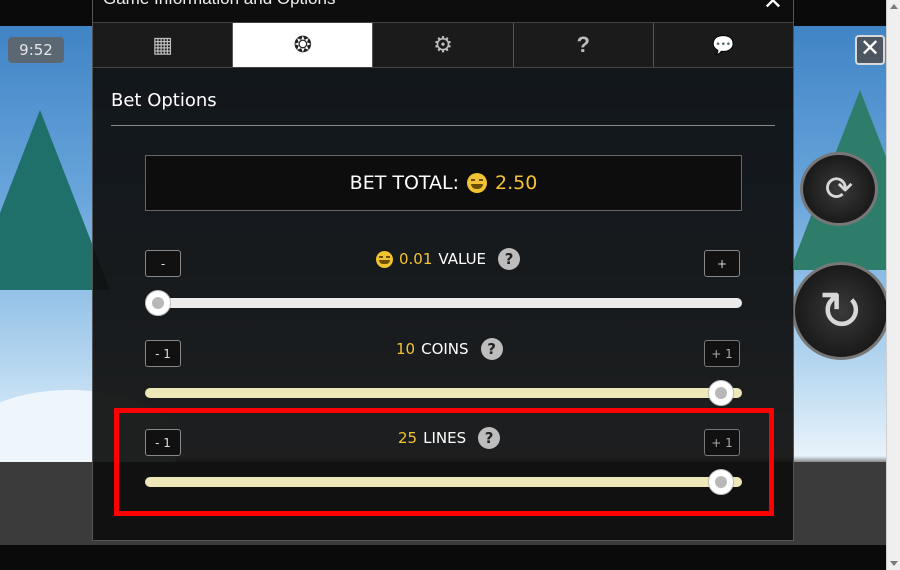  Describe the element at coordinates (163, 263) in the screenshot. I see `value-decrease-button: -` at that location.